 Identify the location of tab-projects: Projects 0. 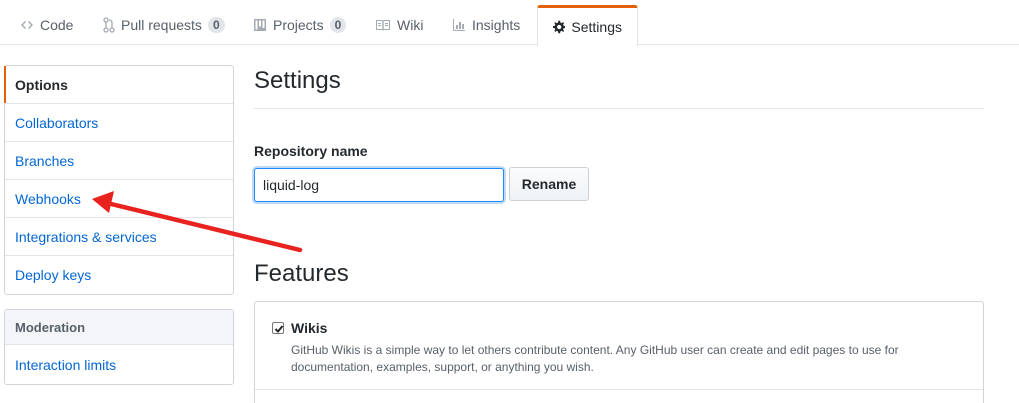
(299, 25).